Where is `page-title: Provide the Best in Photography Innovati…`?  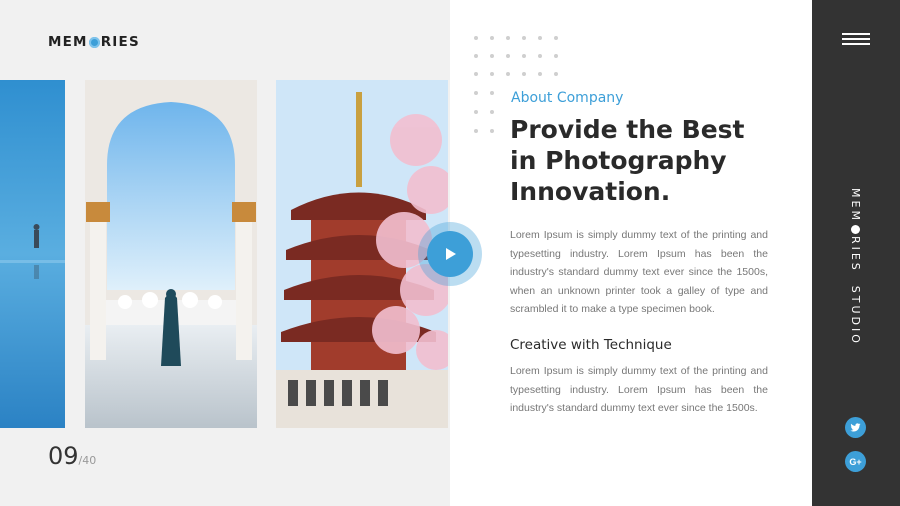 page-title: Provide the Best in Photography Innovati… is located at coordinates (655, 160).